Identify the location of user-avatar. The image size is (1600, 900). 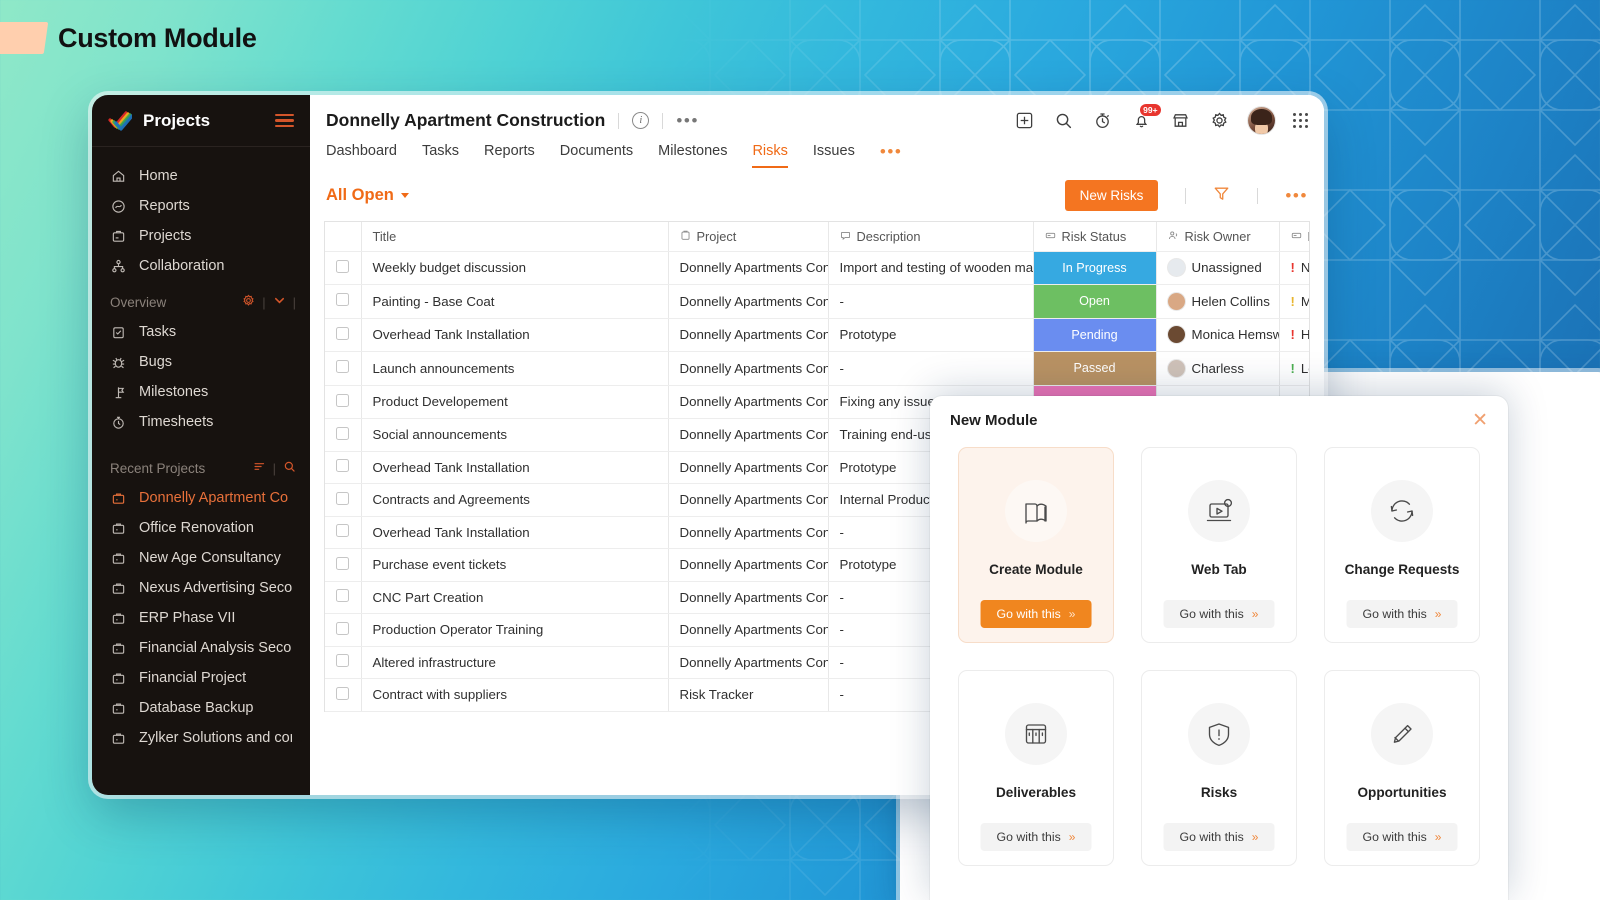
(1261, 120).